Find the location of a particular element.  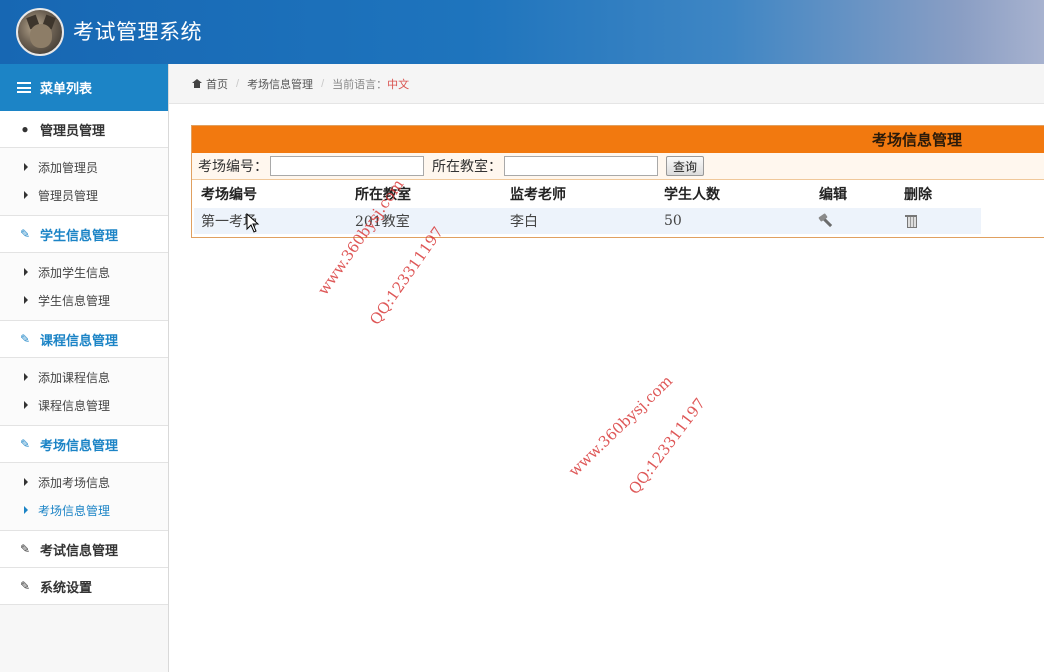

breadcrumb-current: 考场信息管理 is located at coordinates (280, 84).